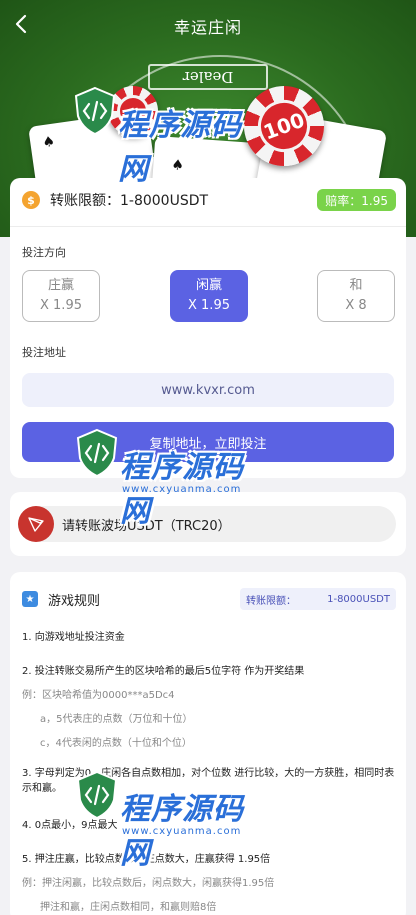  What do you see at coordinates (60, 285) in the screenshot?
I see `bet-option-name: 庄赢` at bounding box center [60, 285].